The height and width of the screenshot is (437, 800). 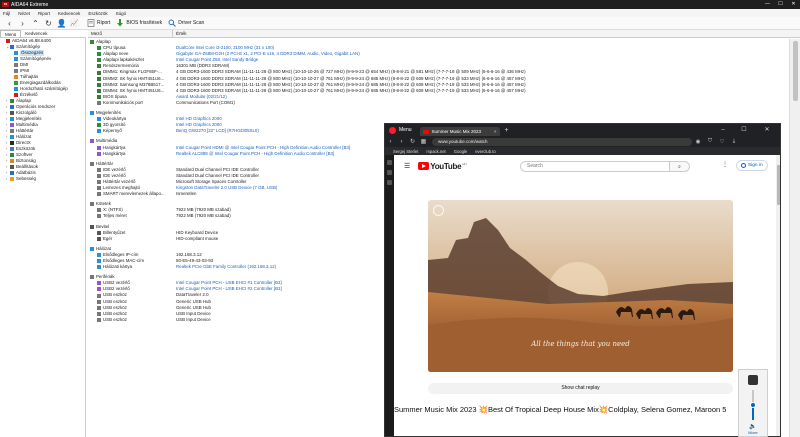 What do you see at coordinates (44, 13) in the screenshot?
I see `menu-report: Riport` at bounding box center [44, 13].